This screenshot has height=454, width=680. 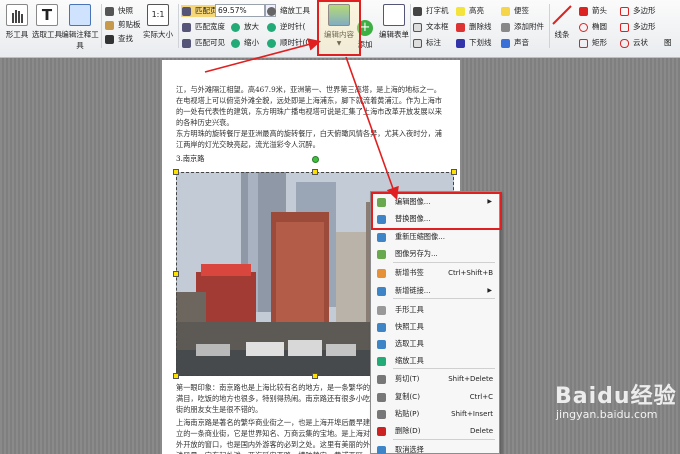 I want to click on ellipse-button: 椭圆, so click(x=592, y=27).